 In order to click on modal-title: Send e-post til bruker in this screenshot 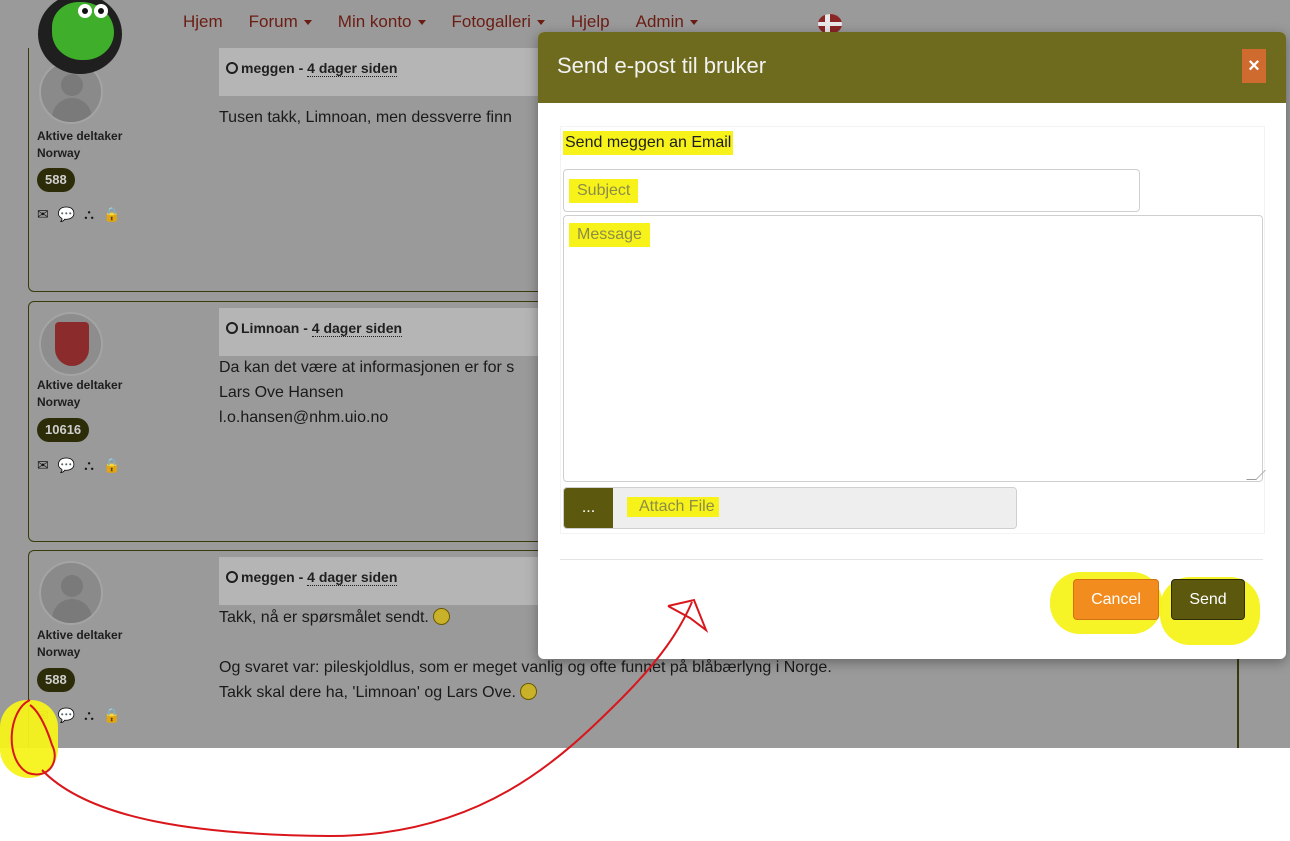, I will do `click(662, 65)`.